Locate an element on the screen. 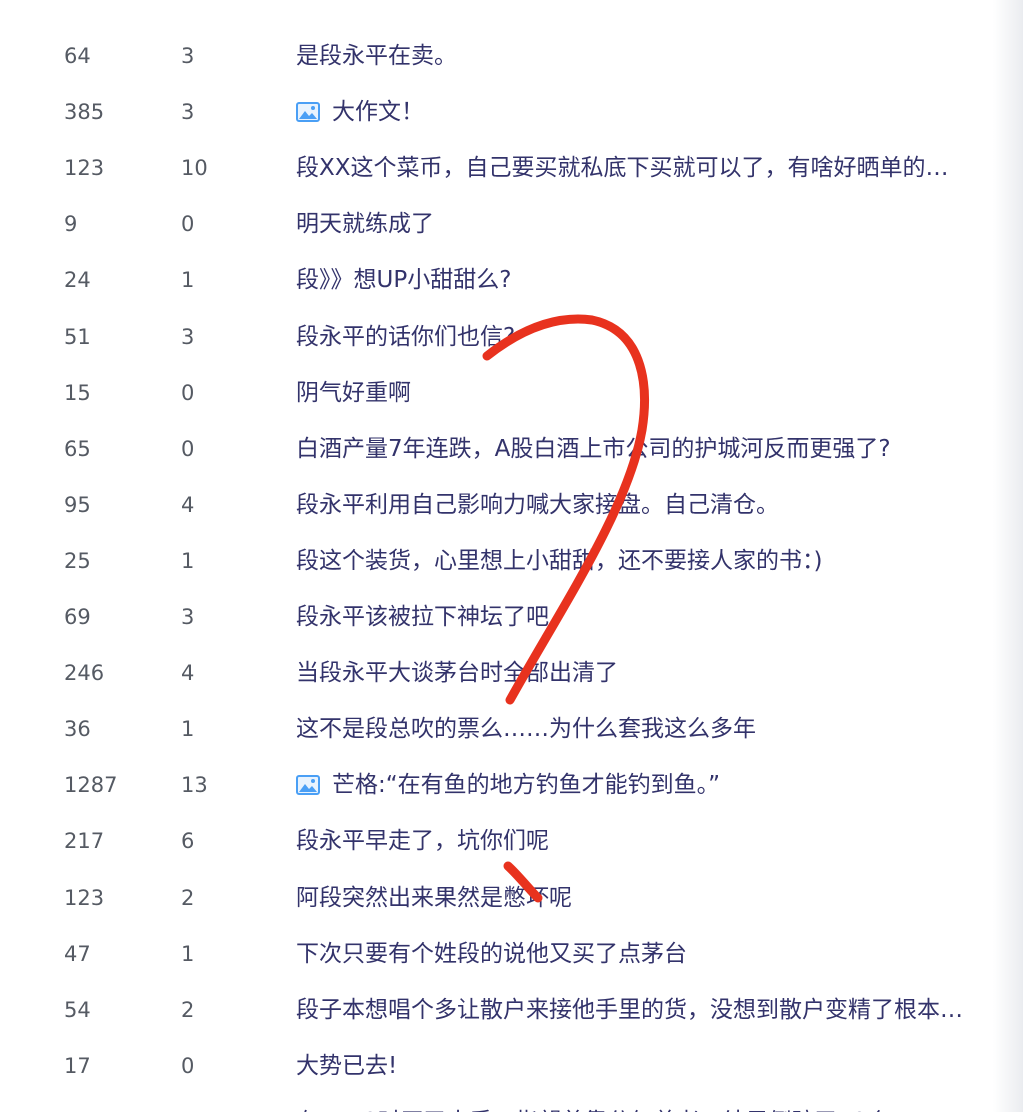 The image size is (1023, 1112). table-row: 217 6 段永平早走了，坑你们呢 is located at coordinates (511, 839).